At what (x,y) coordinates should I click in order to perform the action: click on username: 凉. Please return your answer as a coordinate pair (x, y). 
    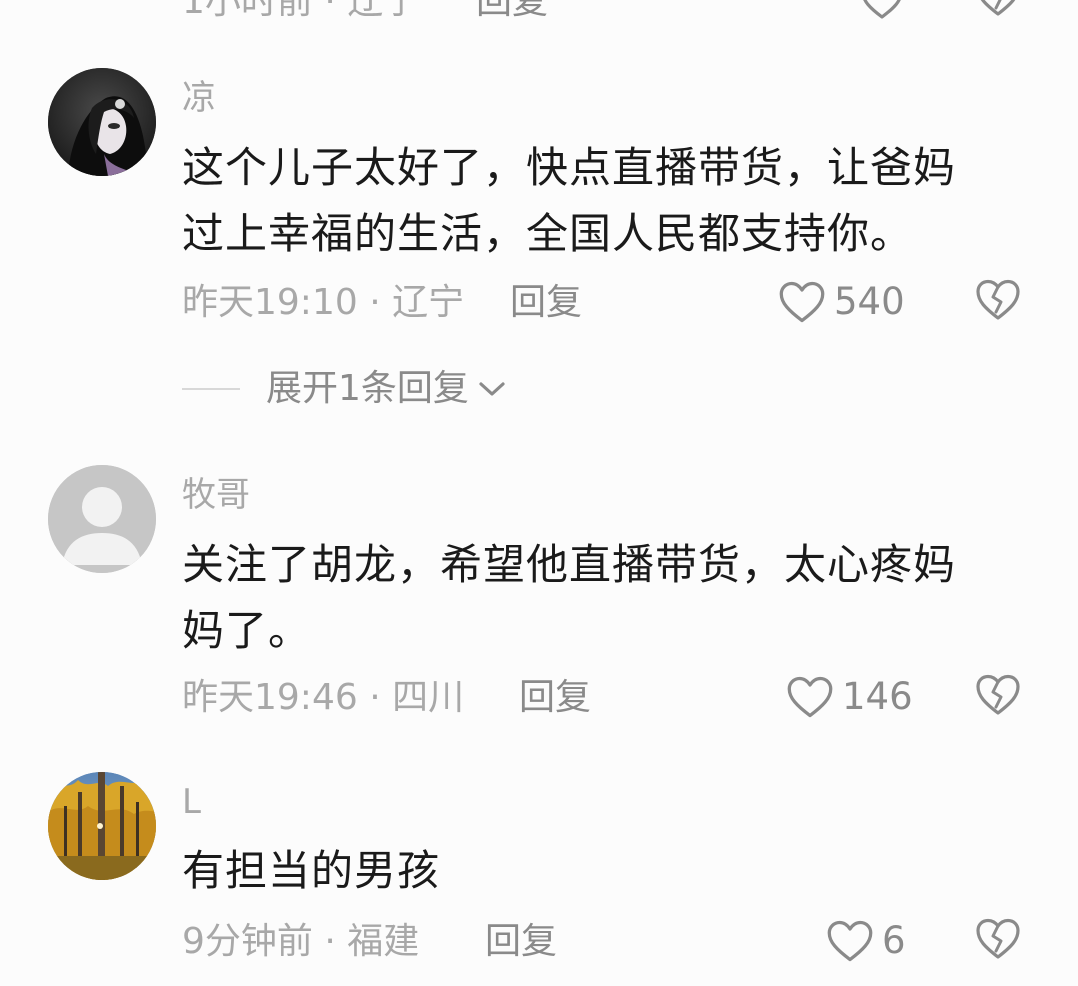
    Looking at the image, I should click on (199, 98).